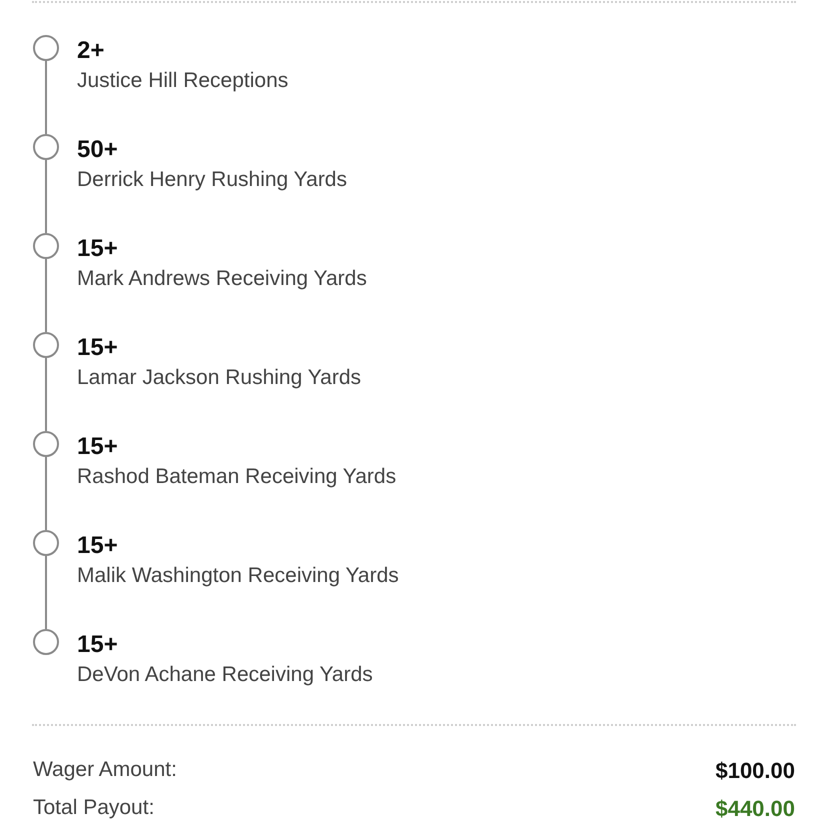  Describe the element at coordinates (97, 150) in the screenshot. I see `leg-line: 50+` at that location.